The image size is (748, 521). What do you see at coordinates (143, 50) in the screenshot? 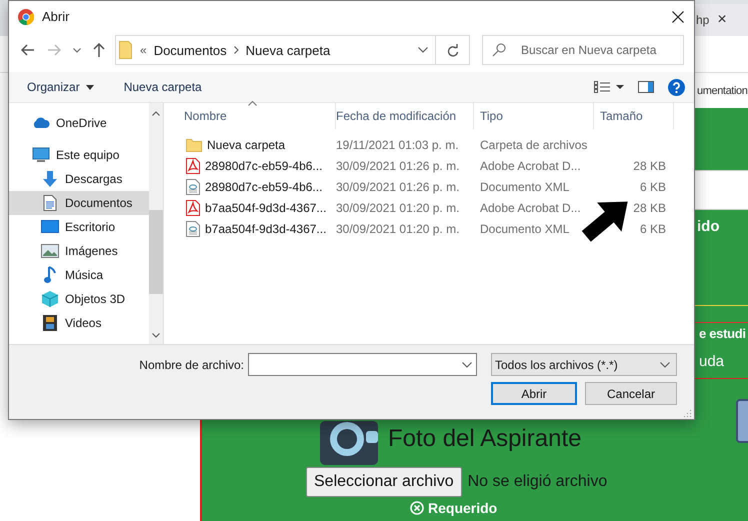
I see `overflow-chevron: «` at bounding box center [143, 50].